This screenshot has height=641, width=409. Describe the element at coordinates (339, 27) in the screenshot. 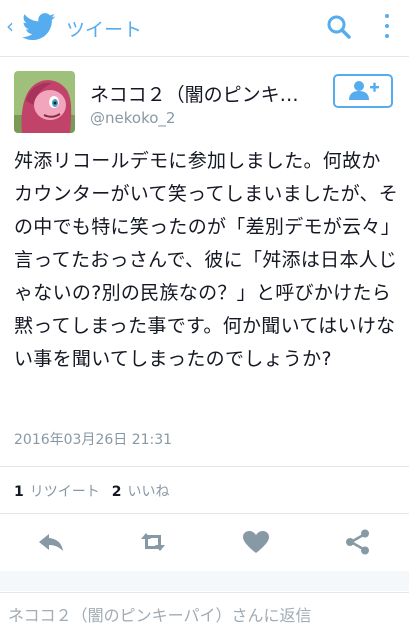

I see `search-icon` at that location.